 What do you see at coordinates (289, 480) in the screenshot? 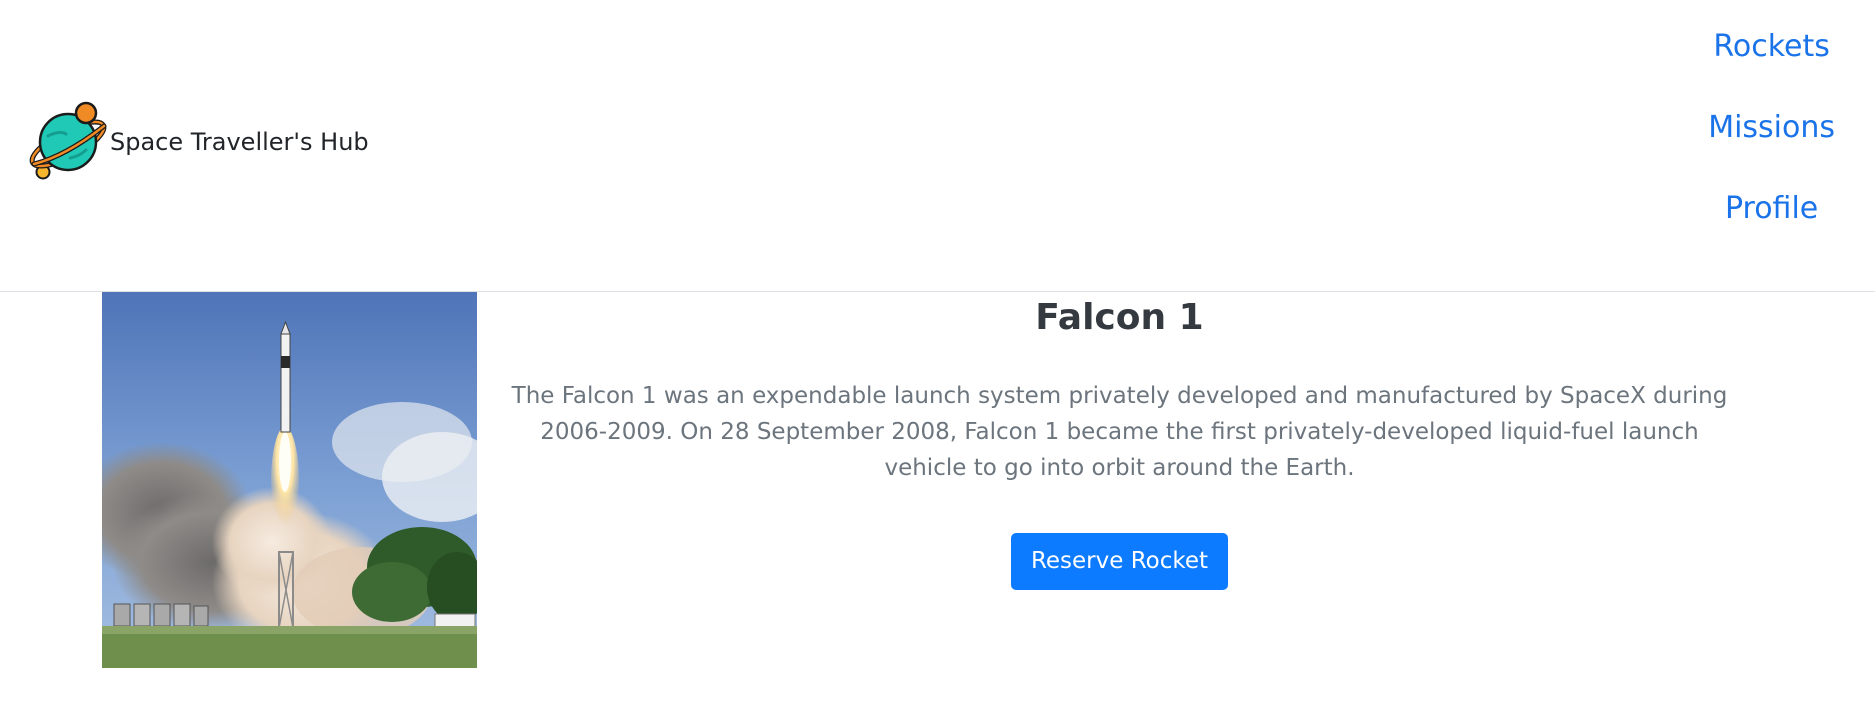
I see `rocket-launch-image` at bounding box center [289, 480].